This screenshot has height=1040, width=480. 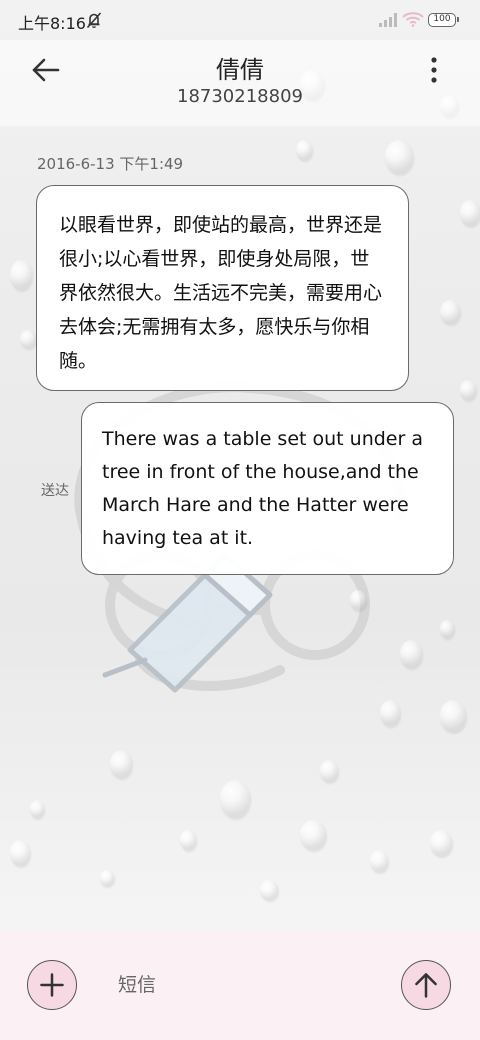 I want to click on plus-icon, so click(x=52, y=985).